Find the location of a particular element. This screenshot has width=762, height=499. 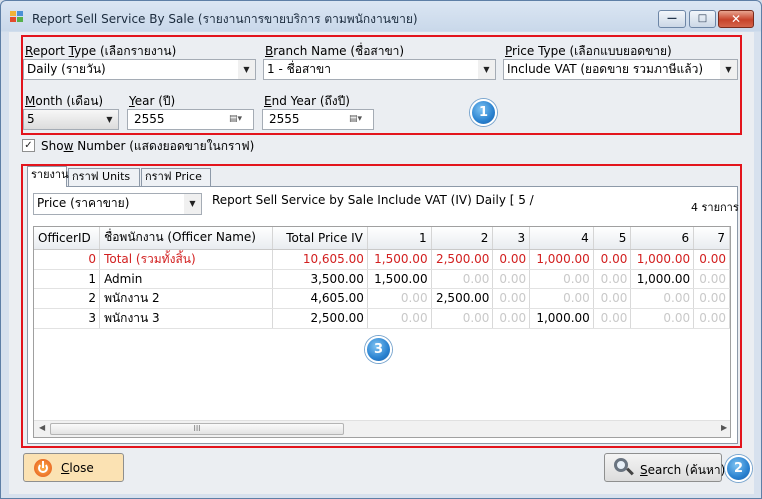

column-header: 4 is located at coordinates (561, 238).